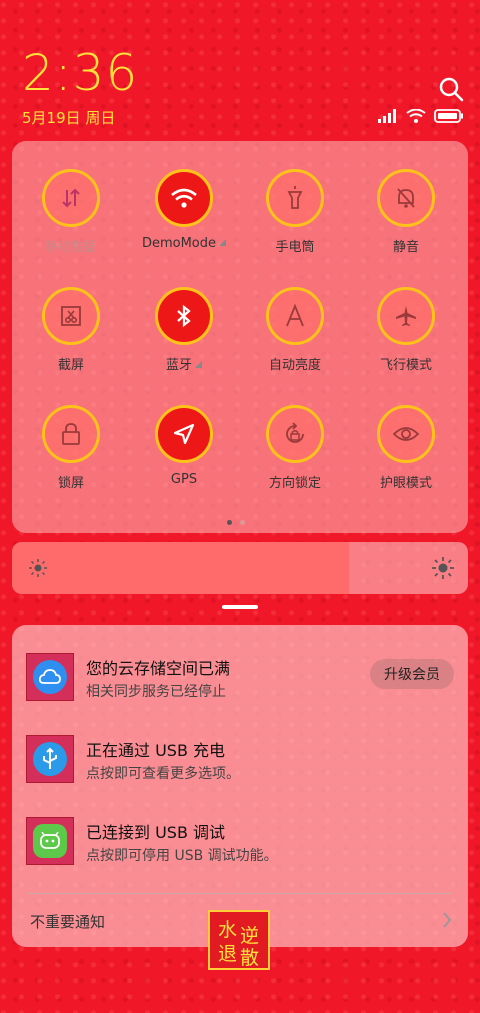 The image size is (480, 1013). I want to click on page-dot-active, so click(229, 522).